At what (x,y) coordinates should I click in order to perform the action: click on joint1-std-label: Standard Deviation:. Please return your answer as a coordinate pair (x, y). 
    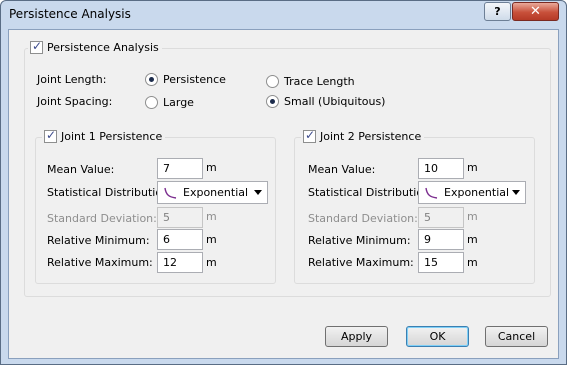
    Looking at the image, I should click on (102, 218).